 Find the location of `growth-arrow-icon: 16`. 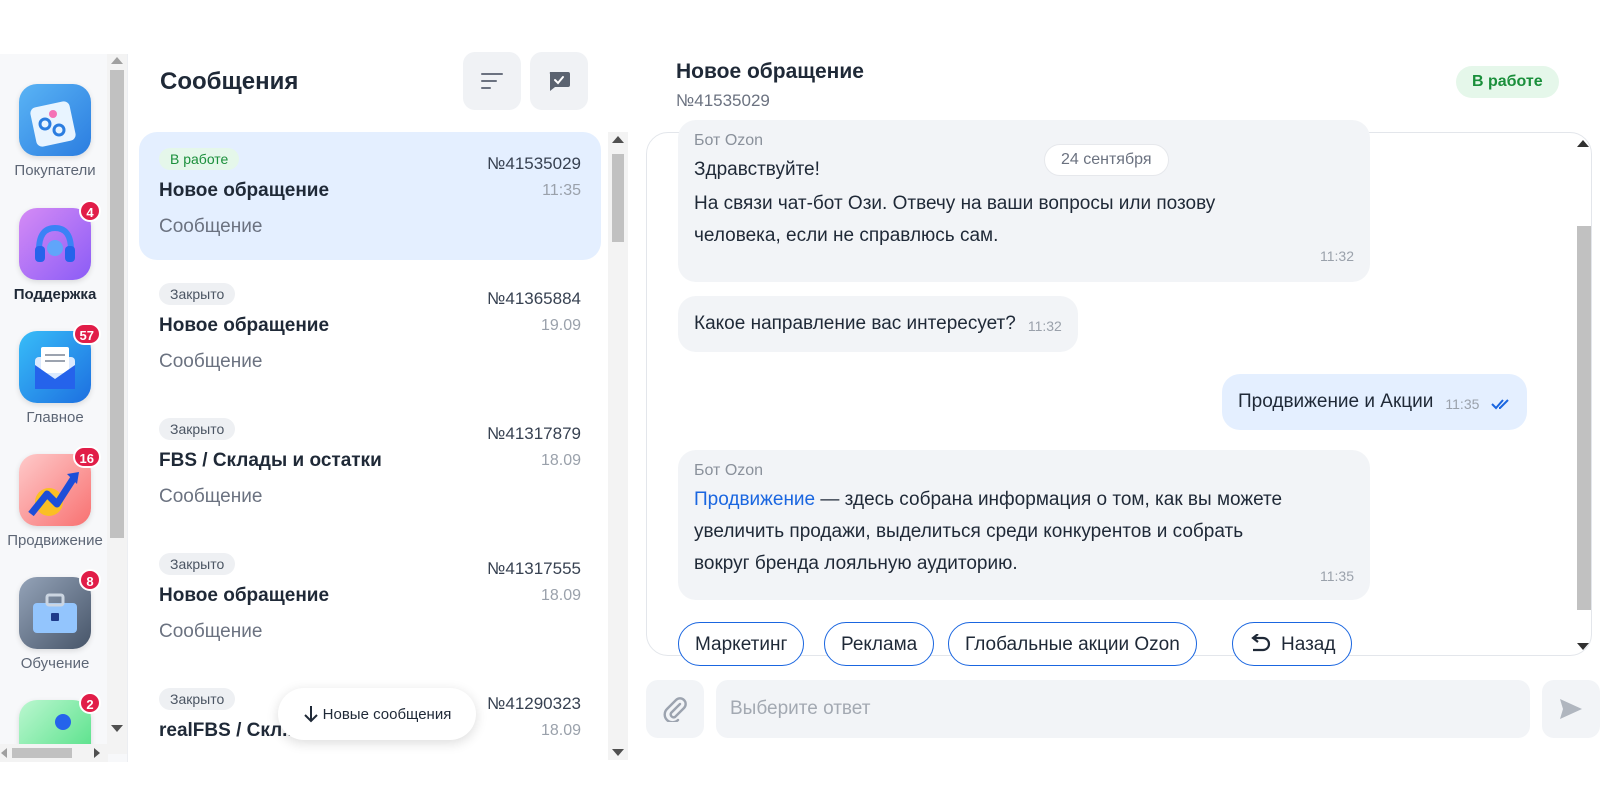

growth-arrow-icon: 16 is located at coordinates (60, 486).